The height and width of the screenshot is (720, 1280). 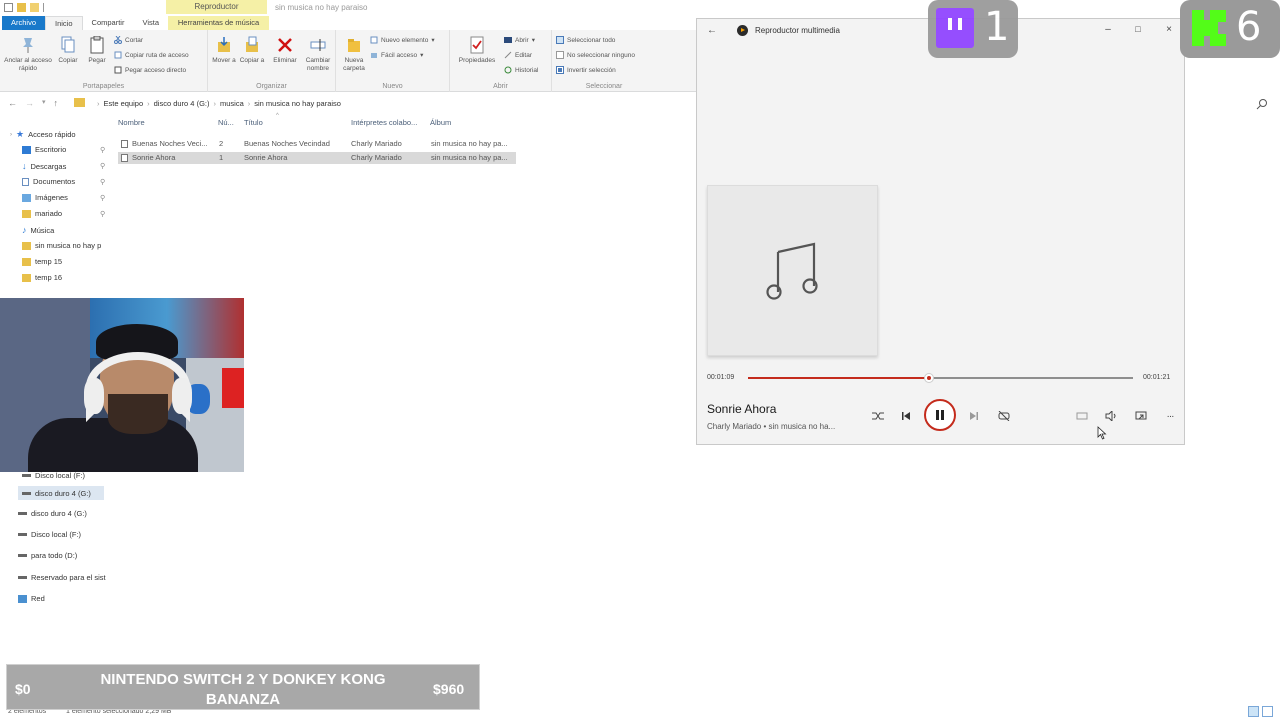 I want to click on nav-item-documents: Documentos ⚲, so click(x=63, y=181).